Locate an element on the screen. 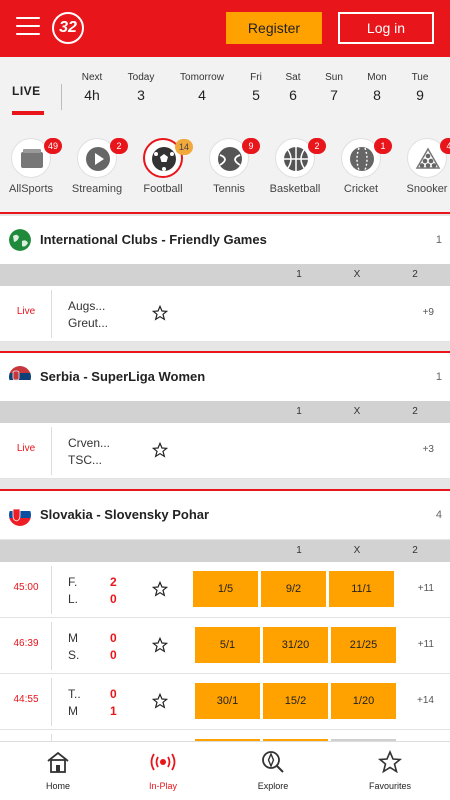 The width and height of the screenshot is (450, 800). more-markets-link: +3 is located at coordinates (428, 449).